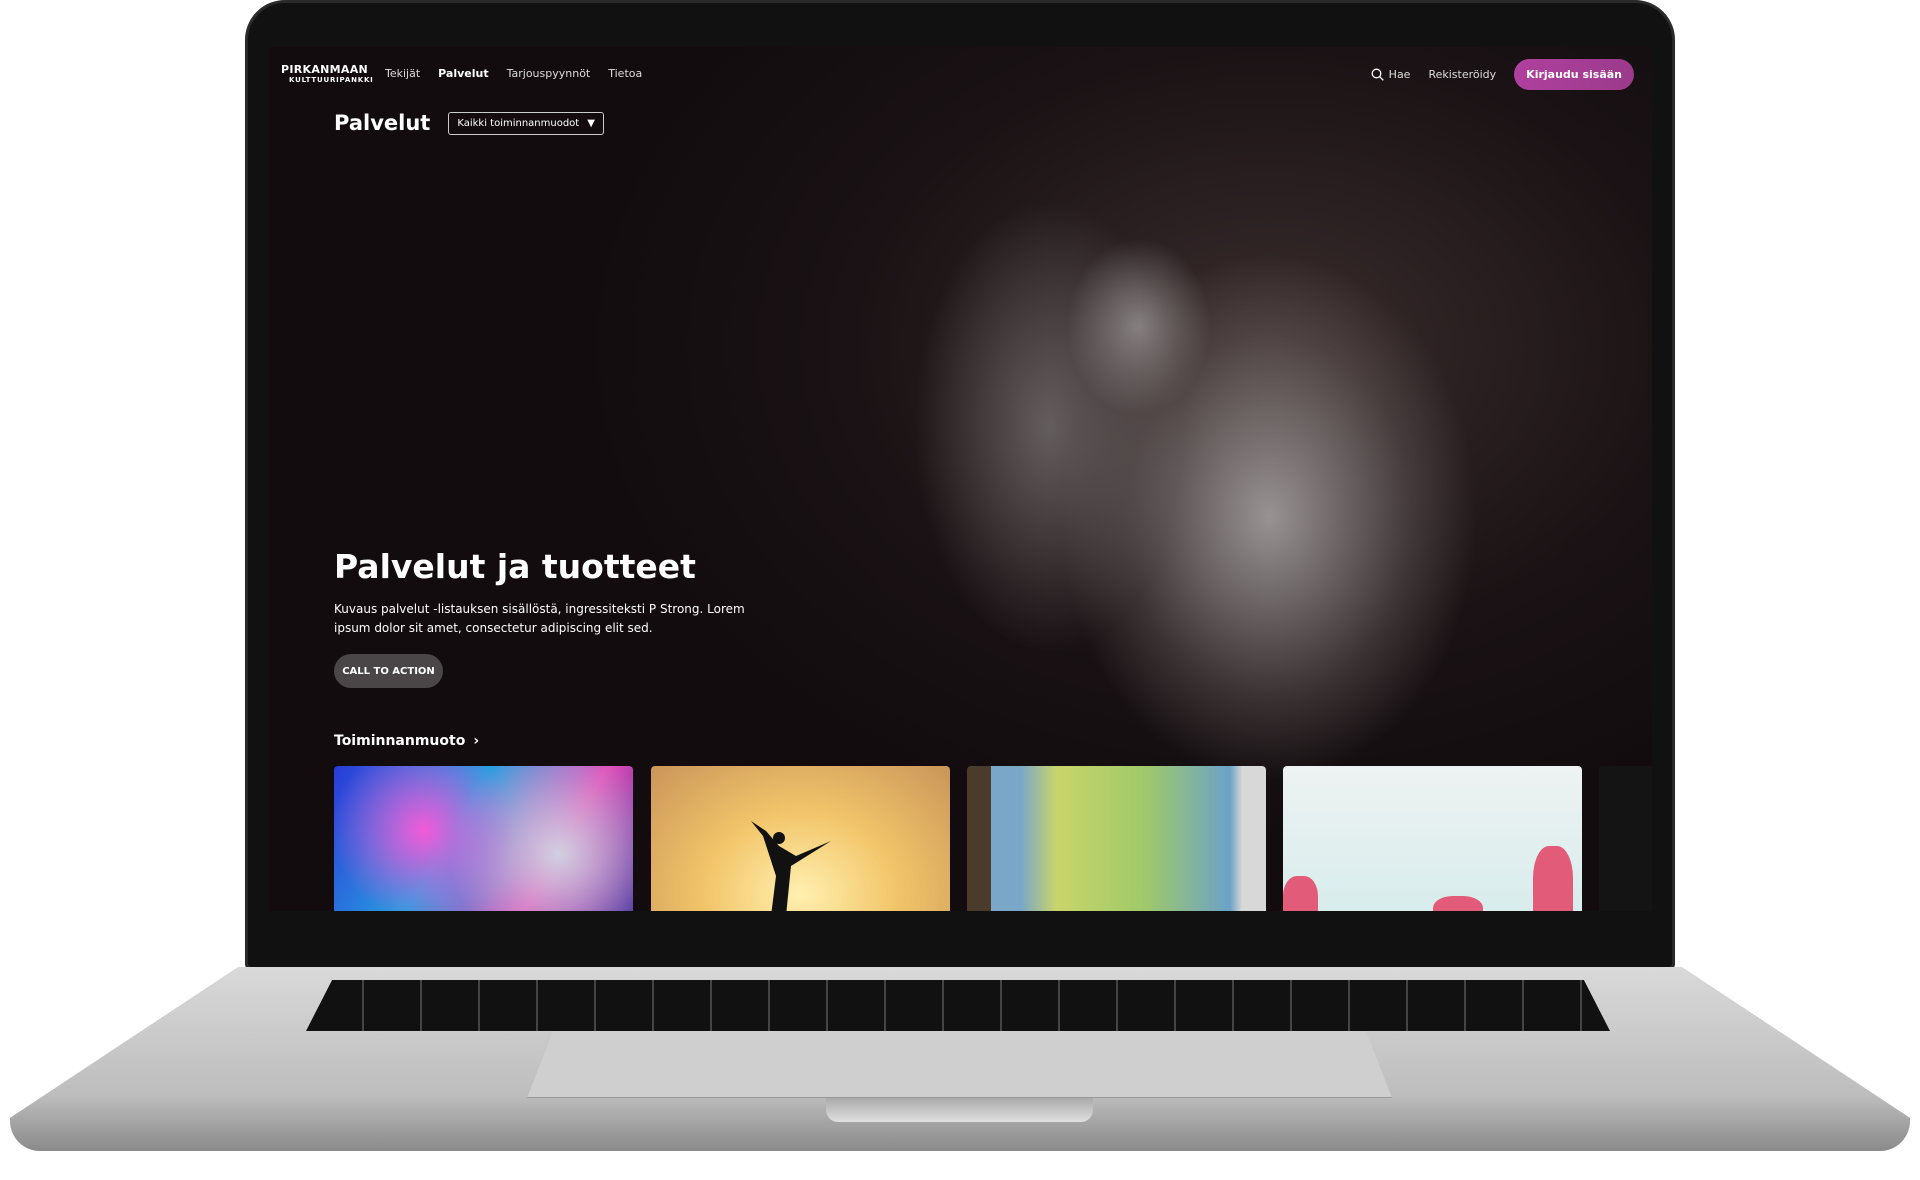 Image resolution: width=1920 pixels, height=1180 pixels. Describe the element at coordinates (515, 566) in the screenshot. I see `hero-title: Palvelut ja tuotteet` at that location.